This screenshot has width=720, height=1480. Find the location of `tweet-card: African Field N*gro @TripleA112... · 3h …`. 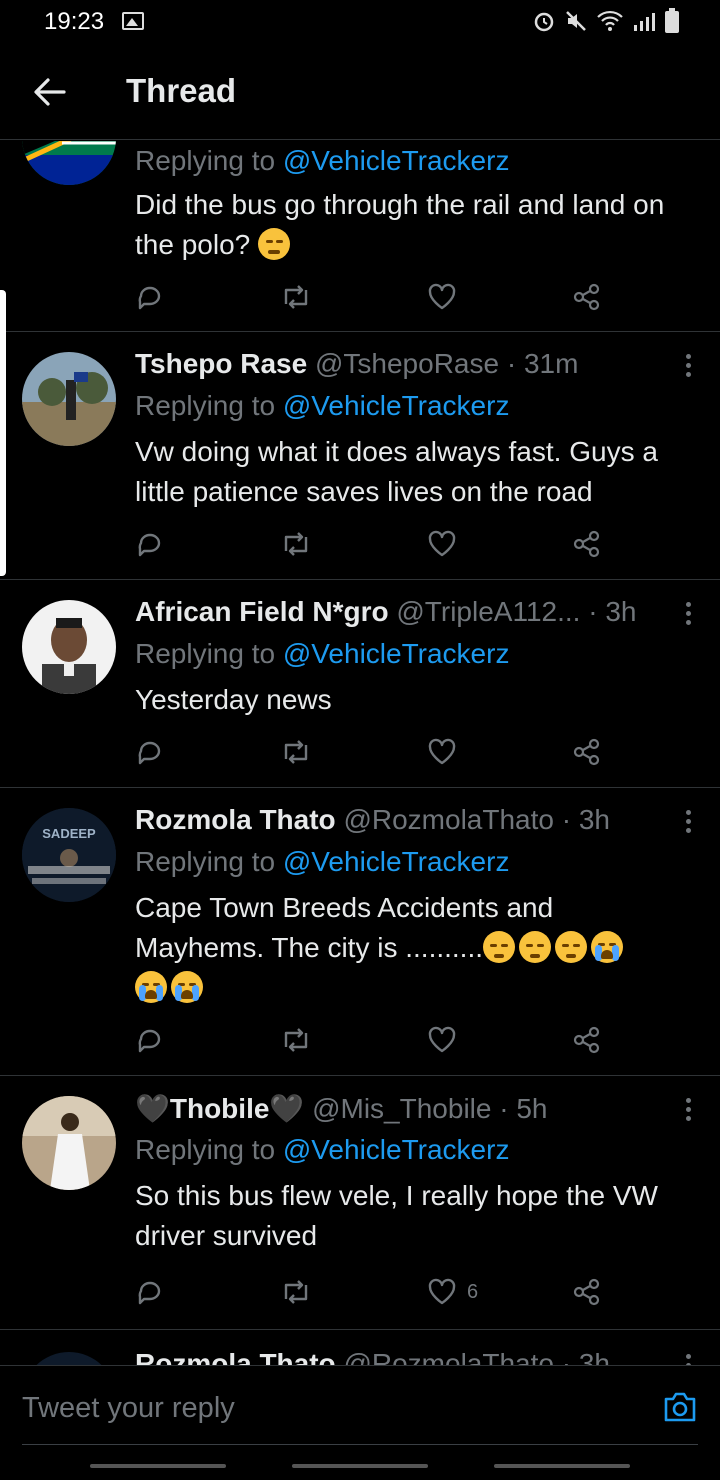

tweet-card: African Field N*gro @TripleA112... · 3h … is located at coordinates (360, 684).